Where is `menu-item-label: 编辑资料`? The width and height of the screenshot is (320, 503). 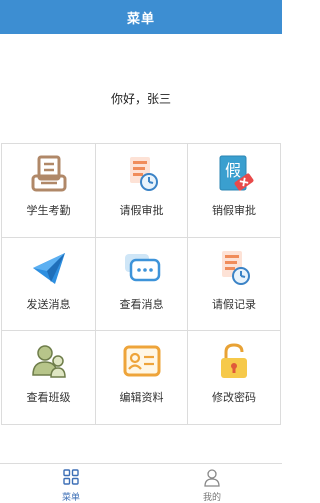 menu-item-label: 编辑资料 is located at coordinates (141, 397).